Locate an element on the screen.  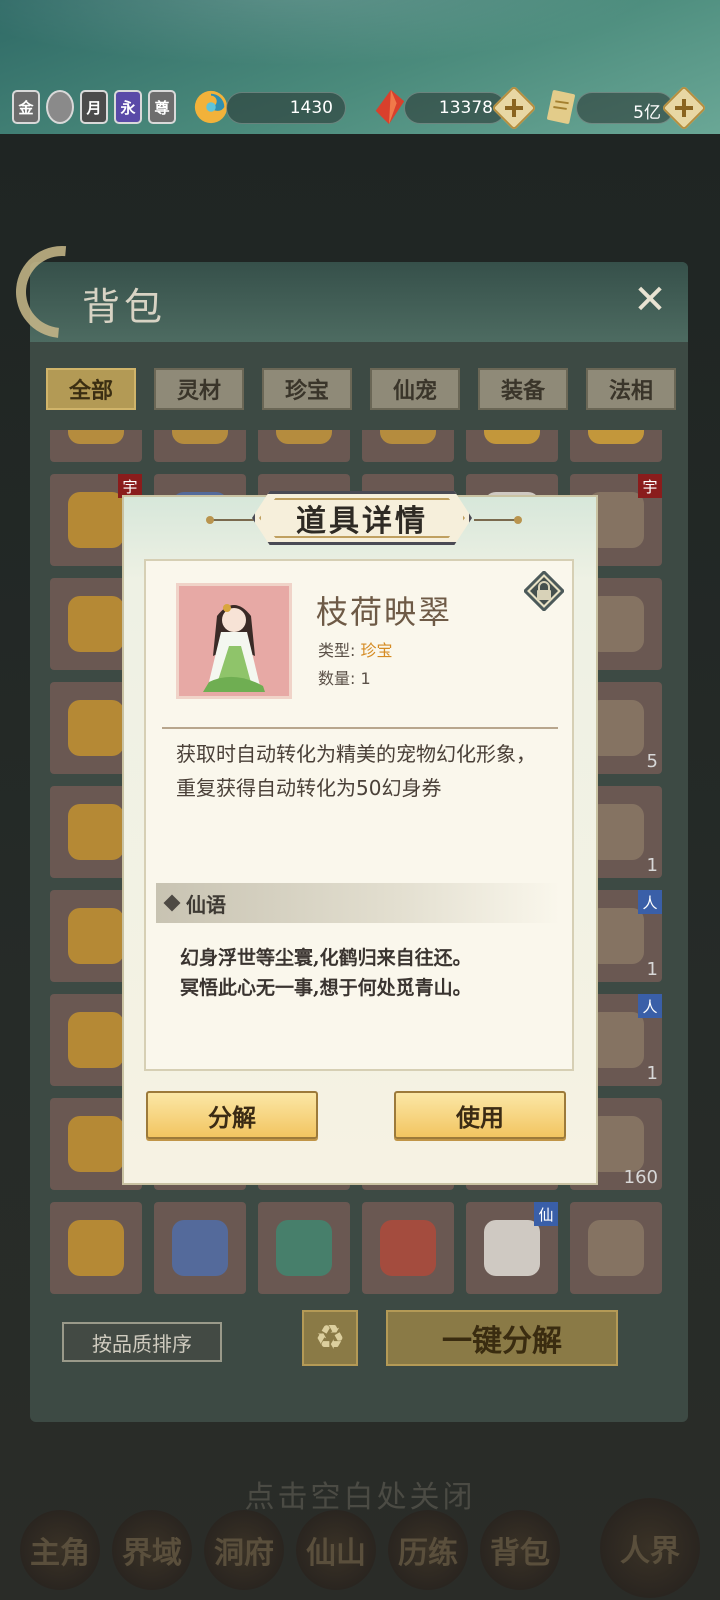
tab-pets: 仙宠 is located at coordinates (415, 389).